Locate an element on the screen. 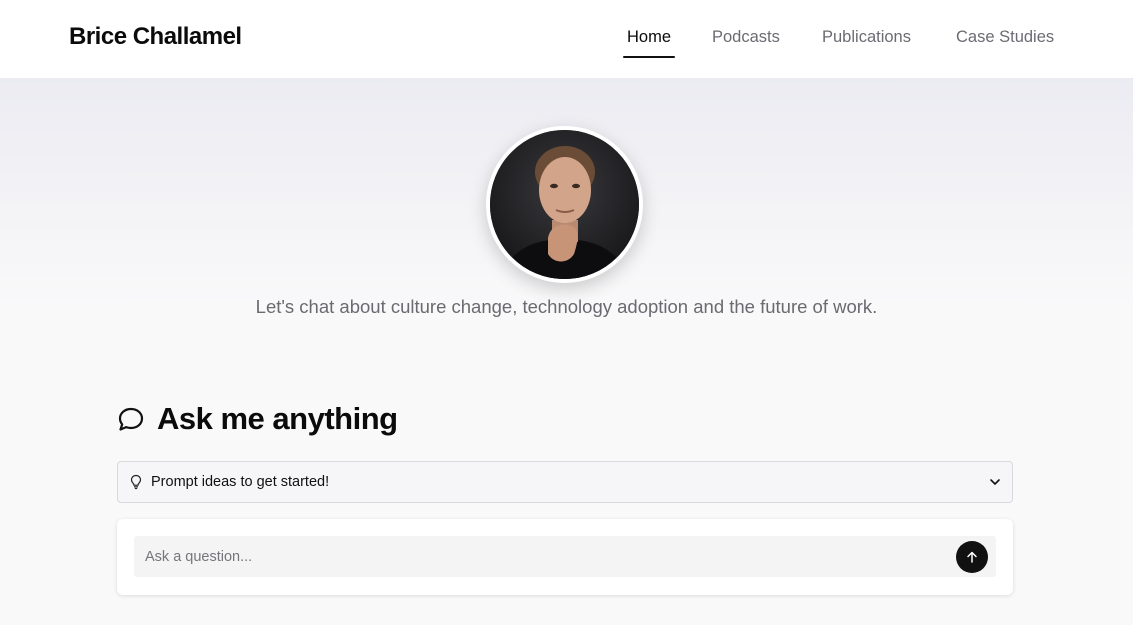 Image resolution: width=1133 pixels, height=625 pixels. send-button is located at coordinates (972, 557).